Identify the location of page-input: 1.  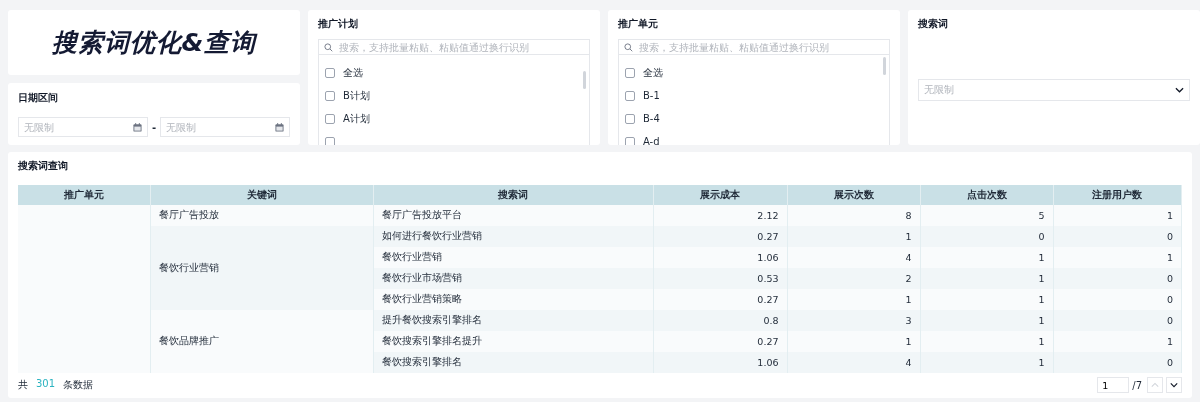
(1113, 385).